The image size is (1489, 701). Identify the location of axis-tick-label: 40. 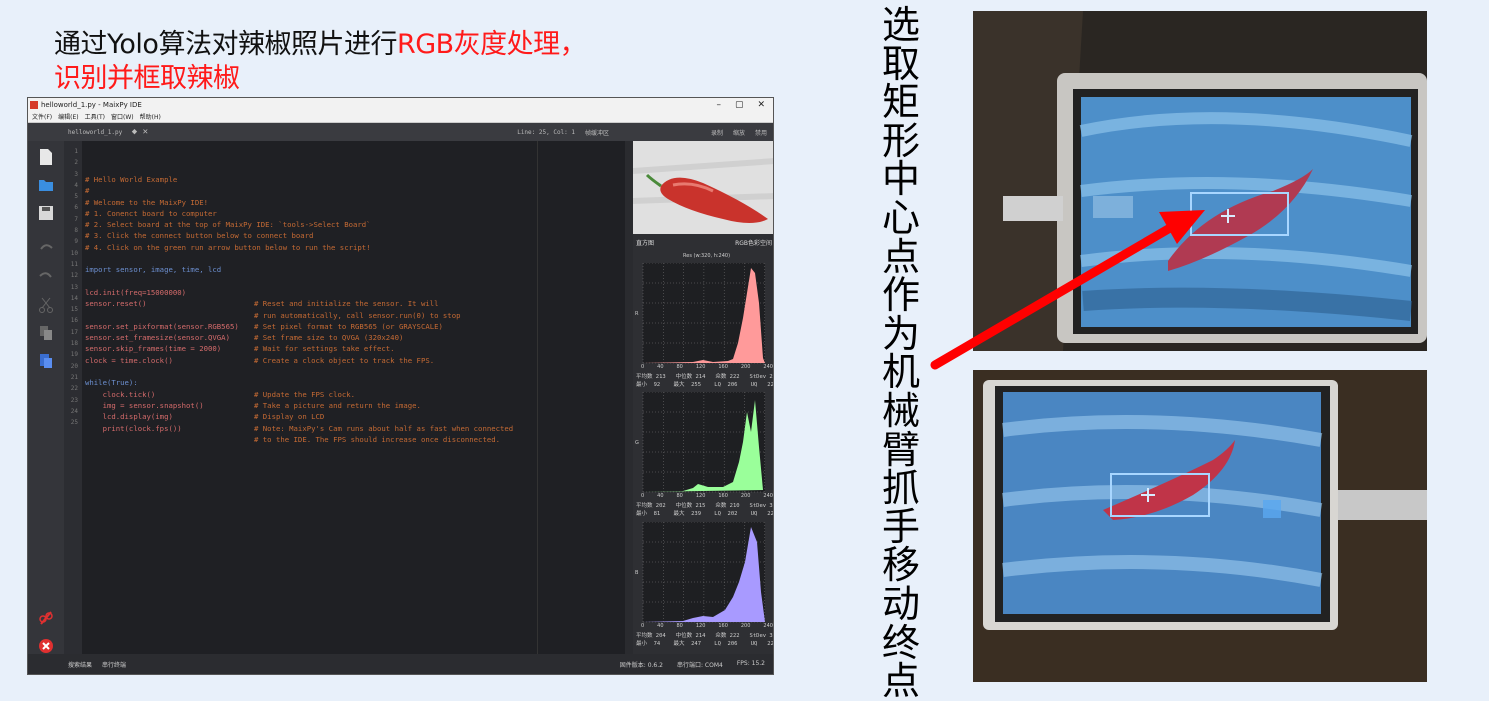
(660, 496).